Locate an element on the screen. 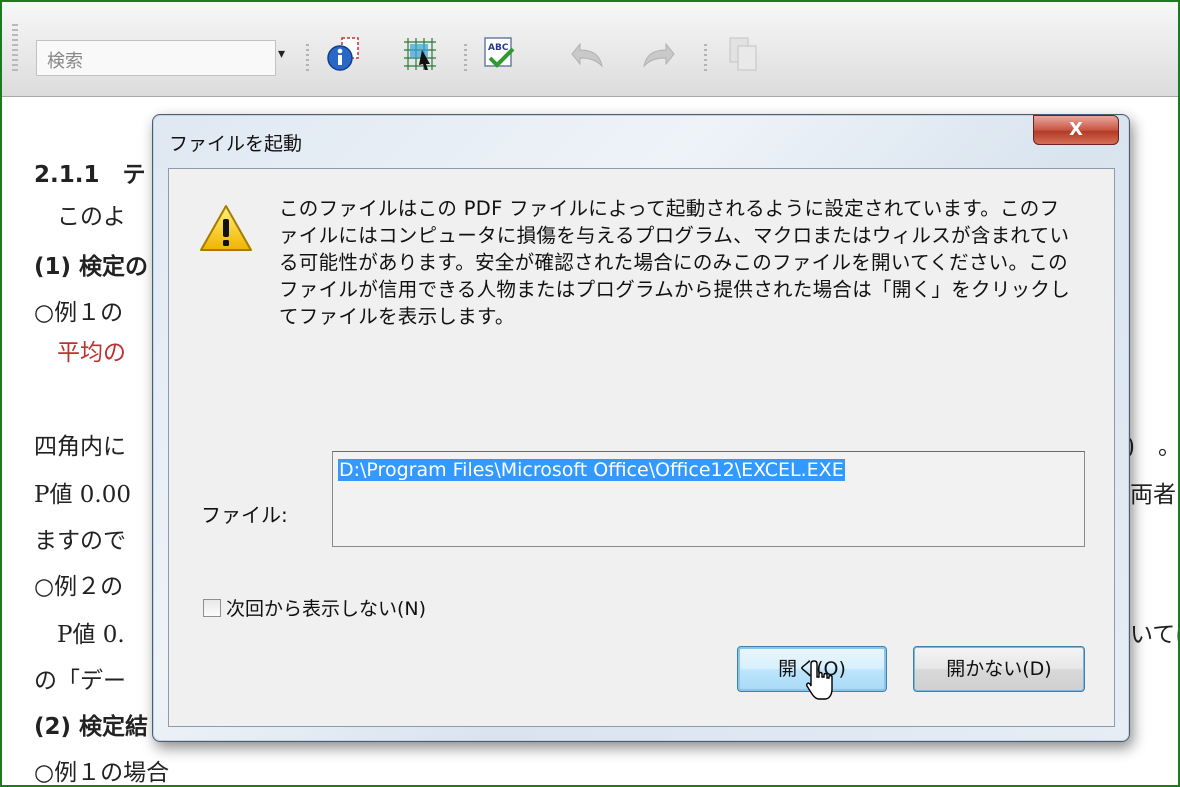  doc-line: 四角内に is located at coordinates (80, 447).